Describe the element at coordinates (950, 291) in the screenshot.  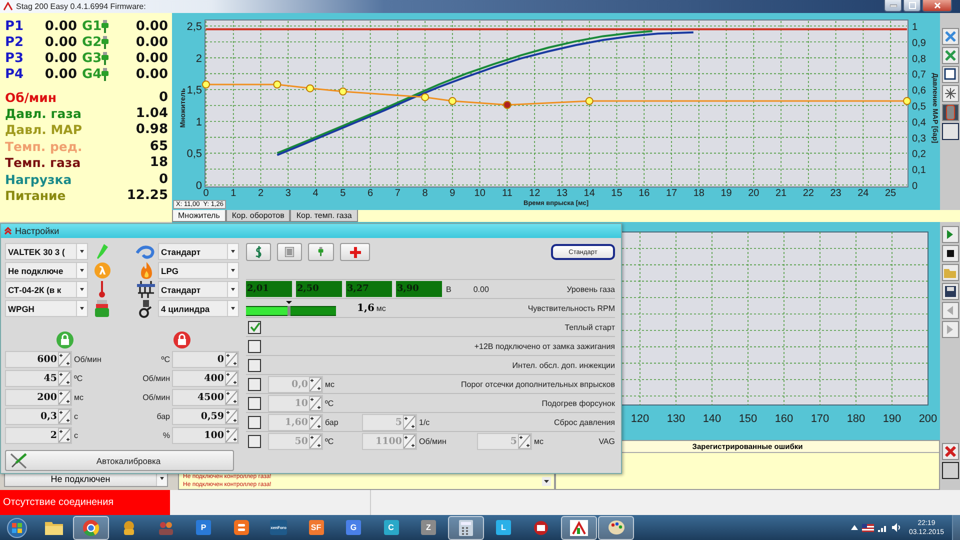
I see `save-button` at that location.